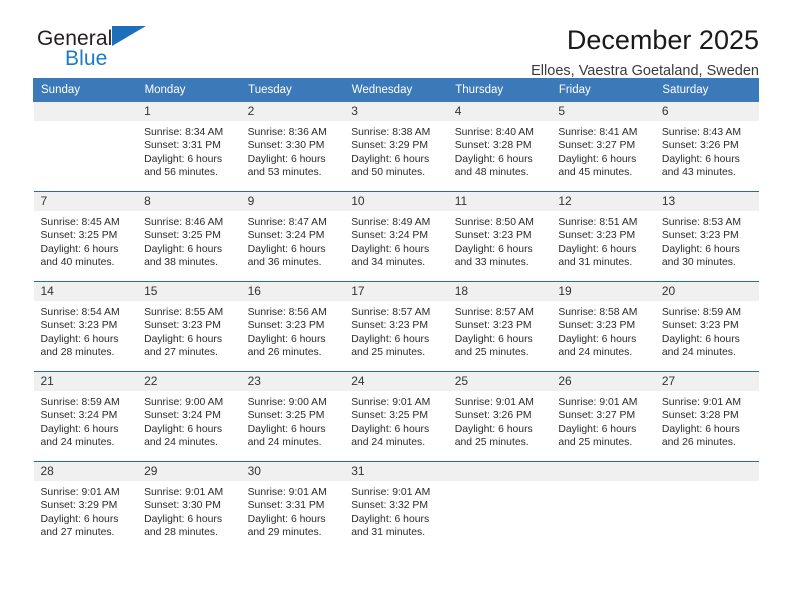 The width and height of the screenshot is (792, 612). I want to click on sunset-text: Sunset: 3:30 PM, so click(286, 146).